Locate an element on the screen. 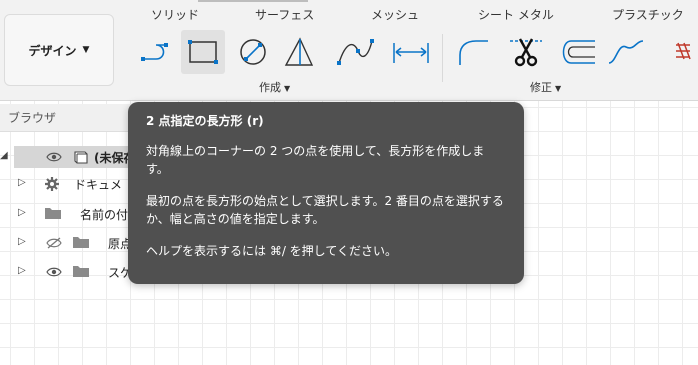 The image size is (698, 365). offset-icon is located at coordinates (578, 52).